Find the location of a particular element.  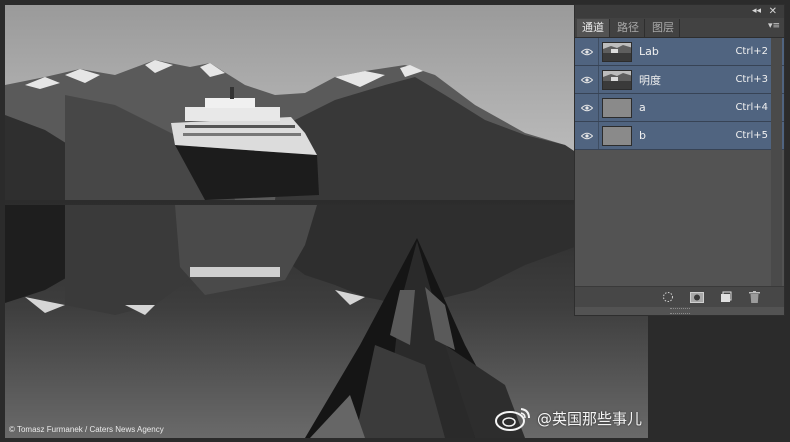

panel-bottom-toolbar is located at coordinates (679, 296).